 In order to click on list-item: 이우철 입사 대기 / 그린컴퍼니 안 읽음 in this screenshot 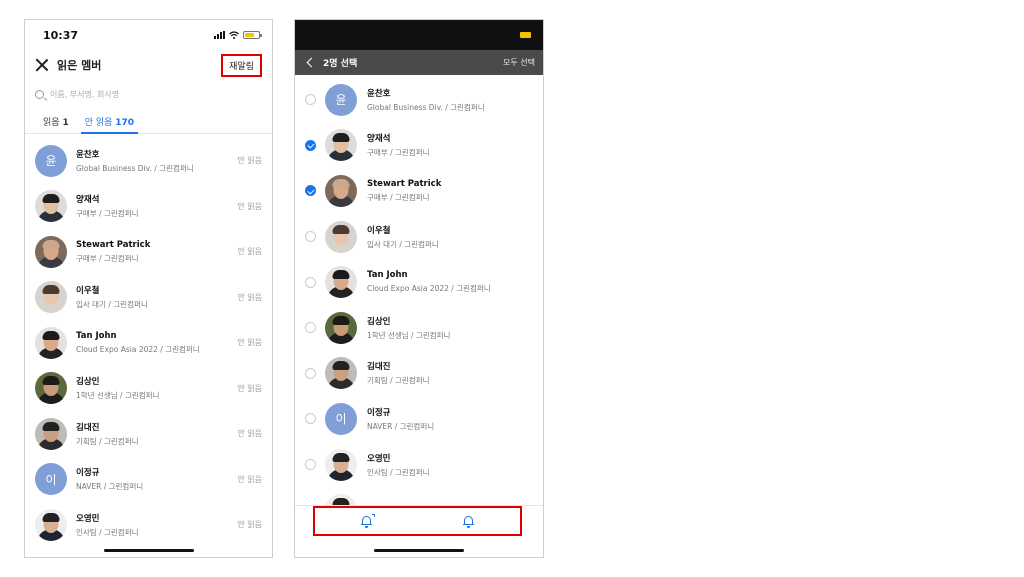, I will do `click(148, 298)`.